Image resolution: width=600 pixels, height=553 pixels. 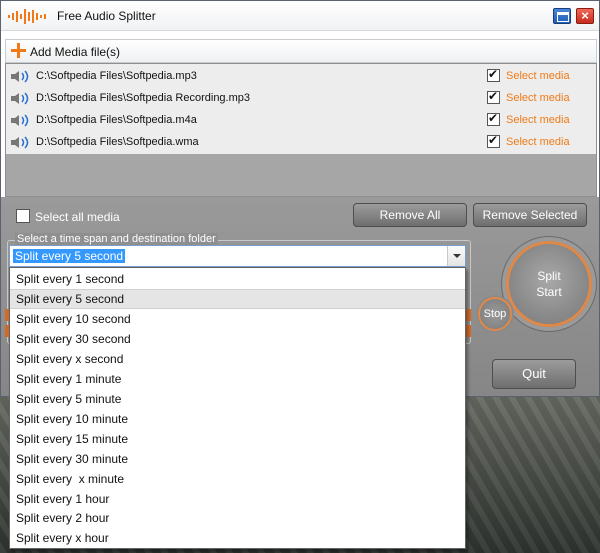 I want to click on media-path: D:\Softpedia Files\Softpedia.m4a, so click(x=116, y=120).